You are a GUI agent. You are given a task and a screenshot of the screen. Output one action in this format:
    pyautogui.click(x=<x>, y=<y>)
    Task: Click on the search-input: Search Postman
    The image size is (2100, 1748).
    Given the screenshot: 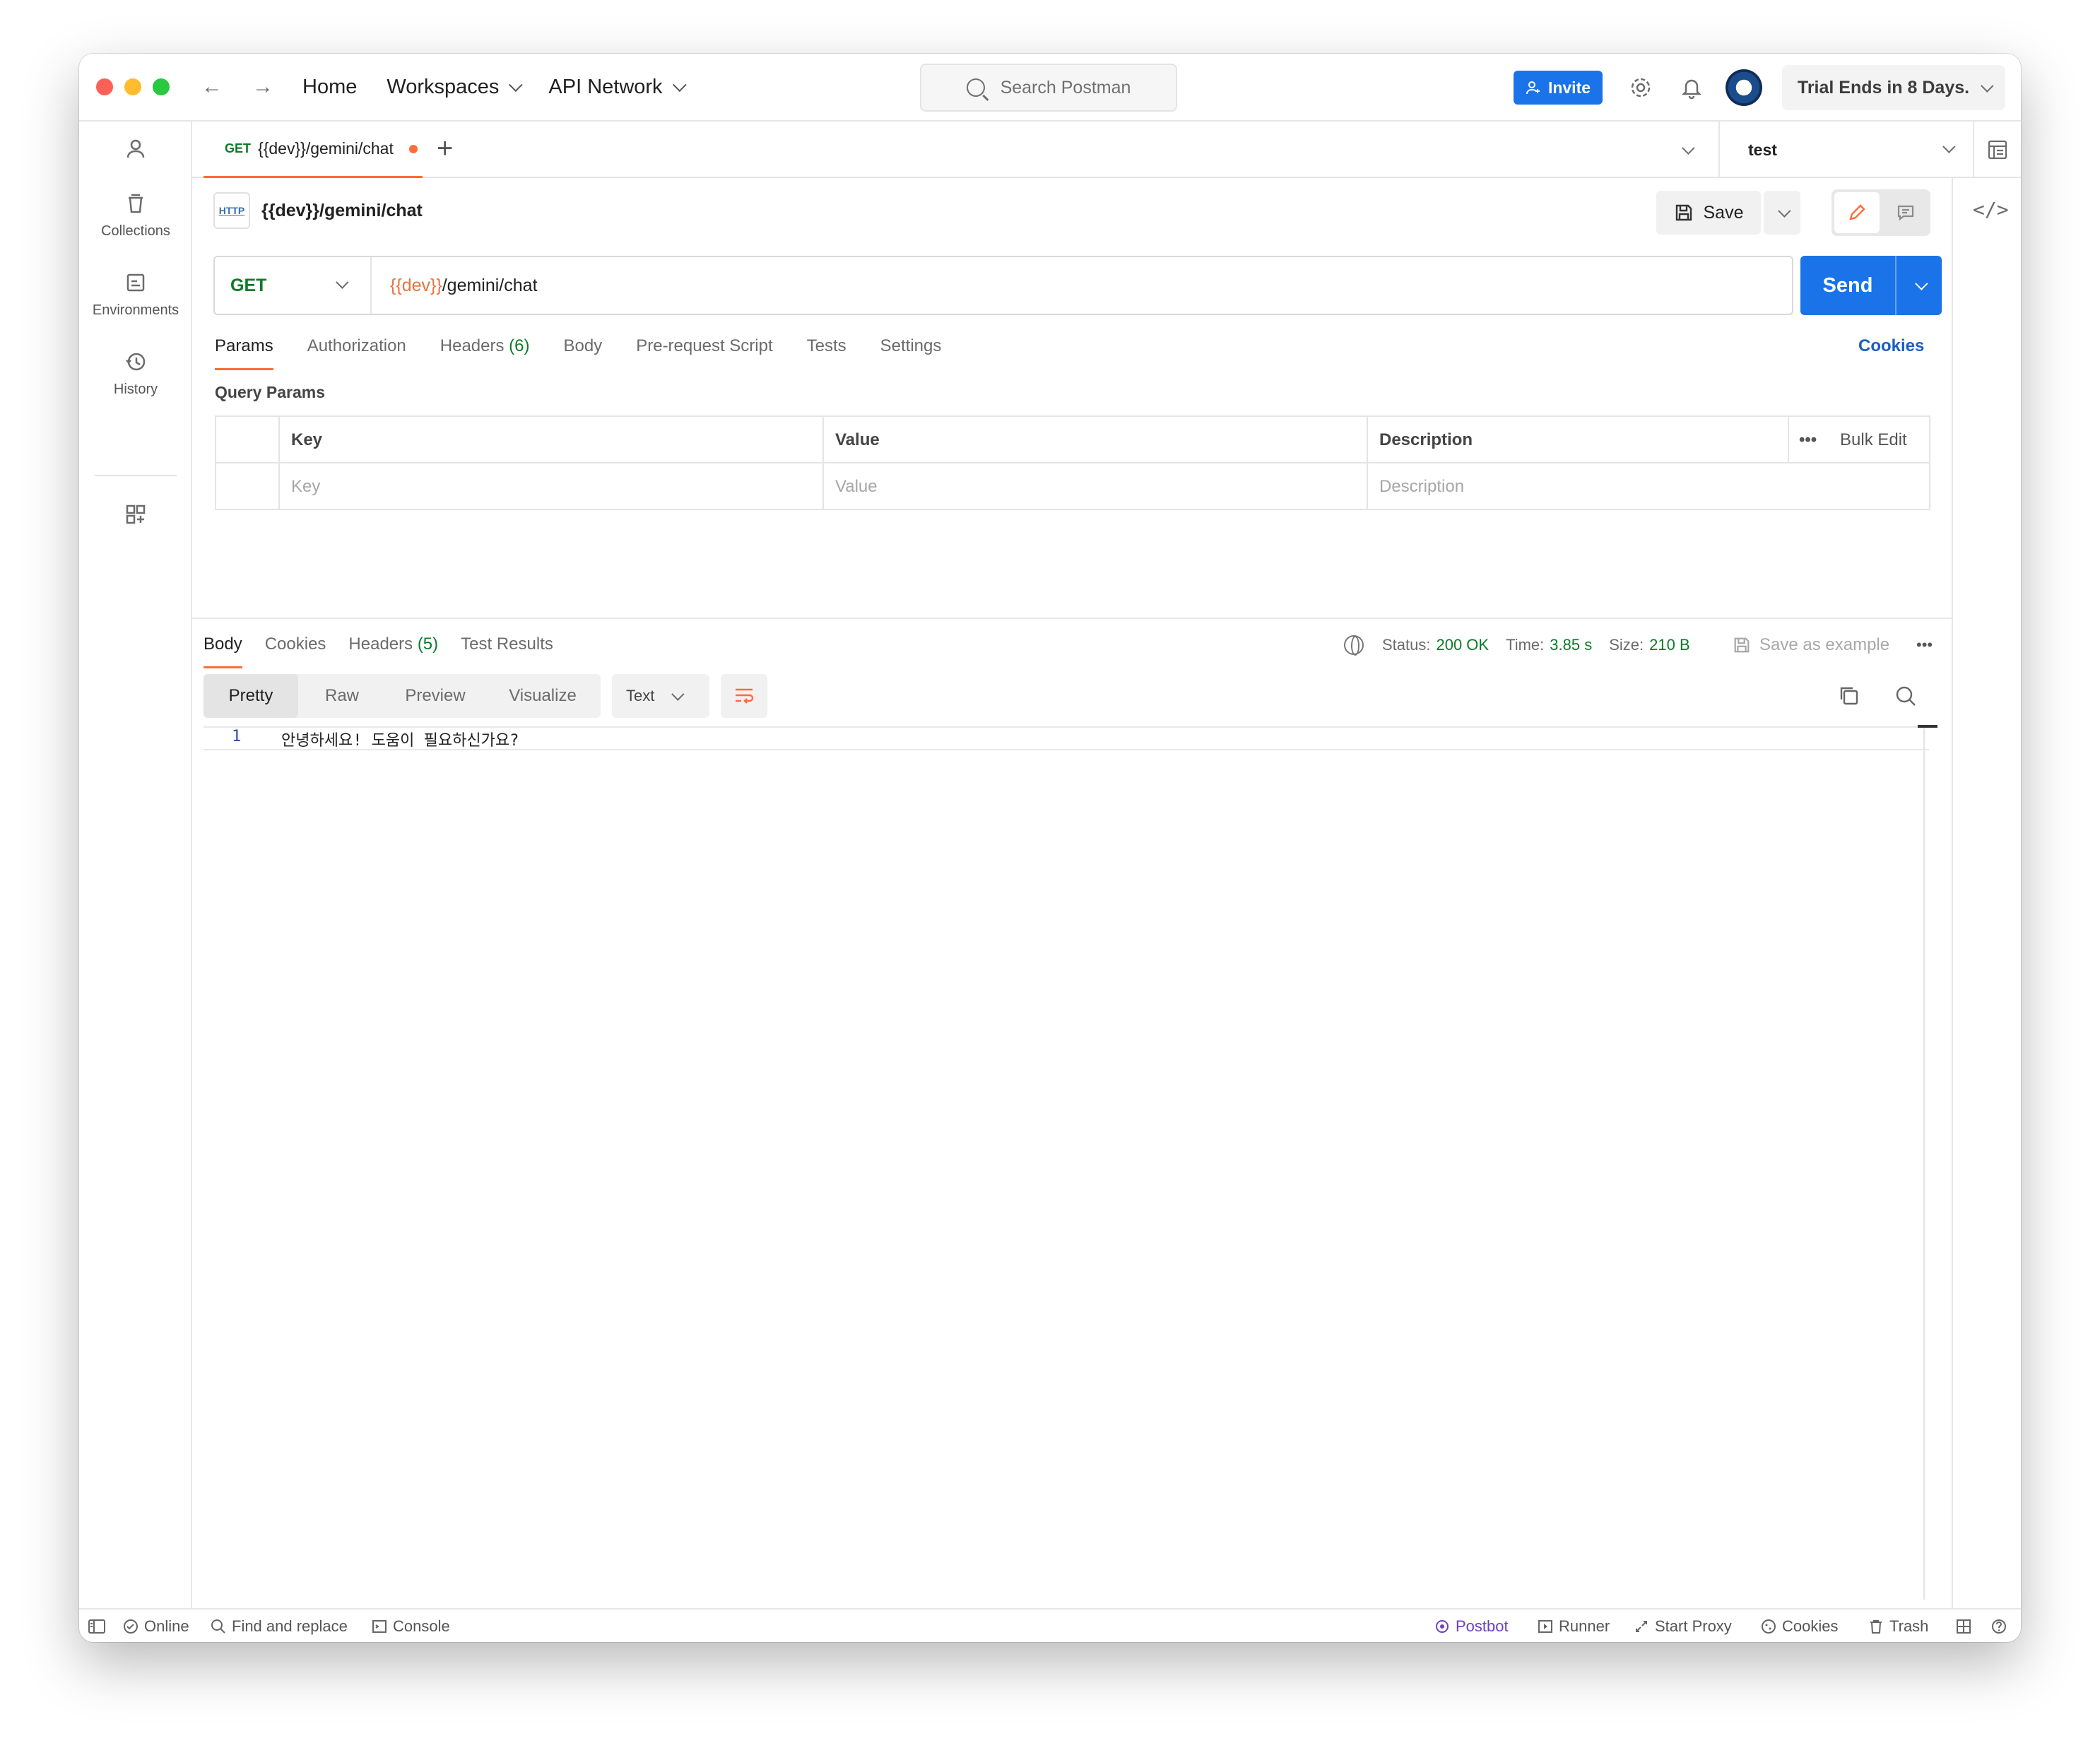 What is the action you would take?
    pyautogui.click(x=1048, y=88)
    